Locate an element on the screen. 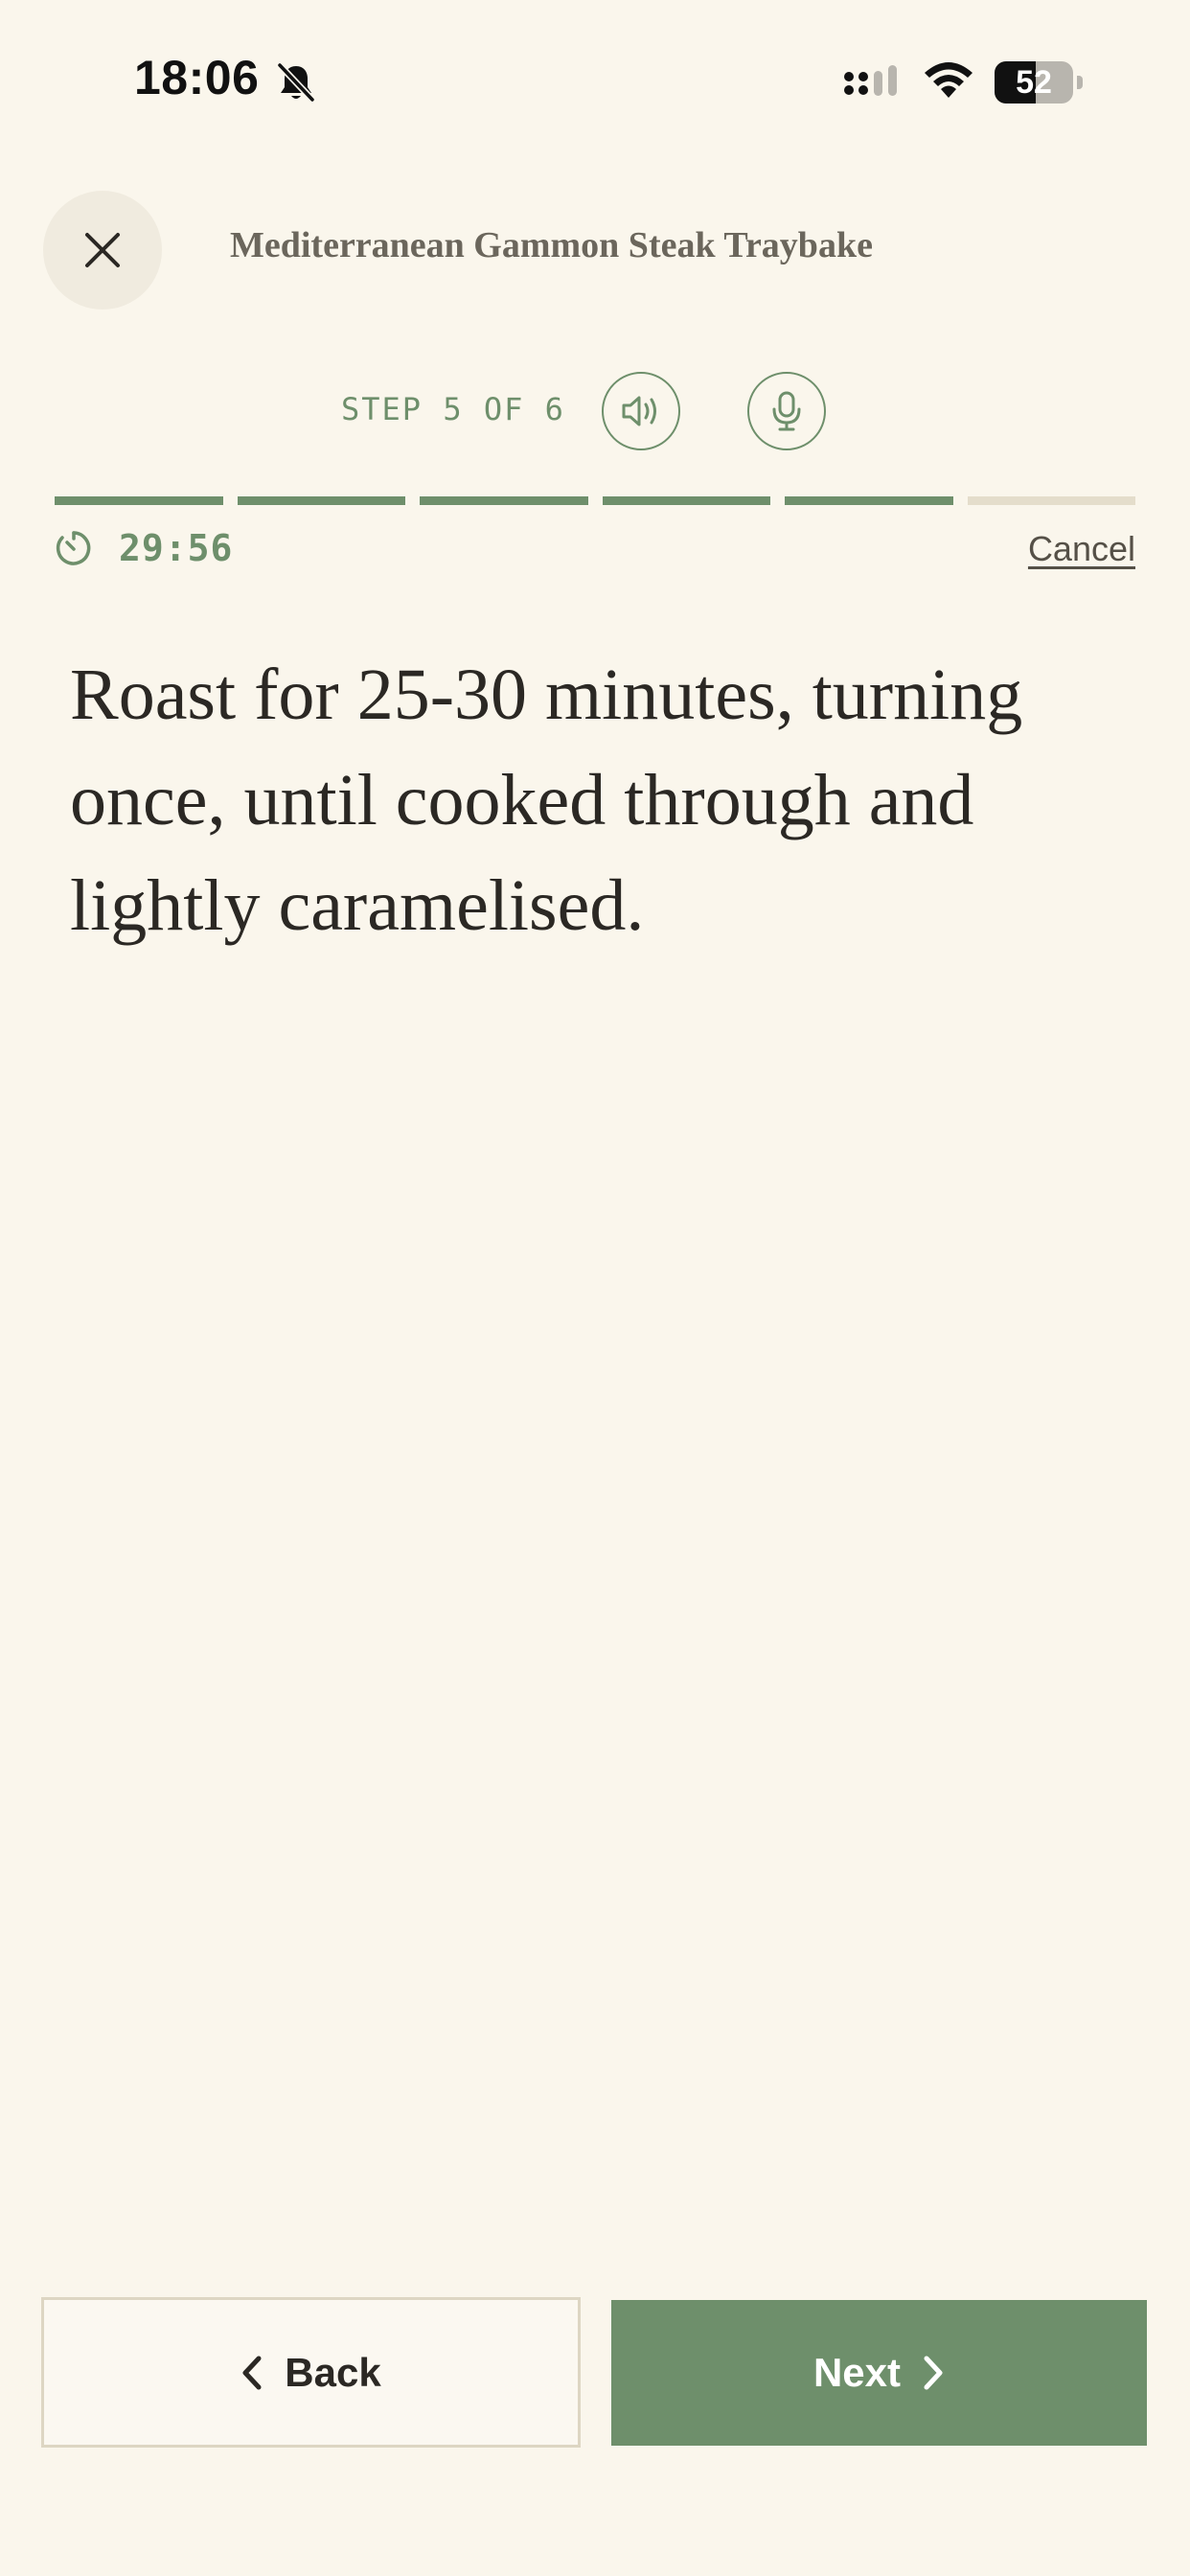 The height and width of the screenshot is (2576, 1190). speaker-icon is located at coordinates (639, 411).